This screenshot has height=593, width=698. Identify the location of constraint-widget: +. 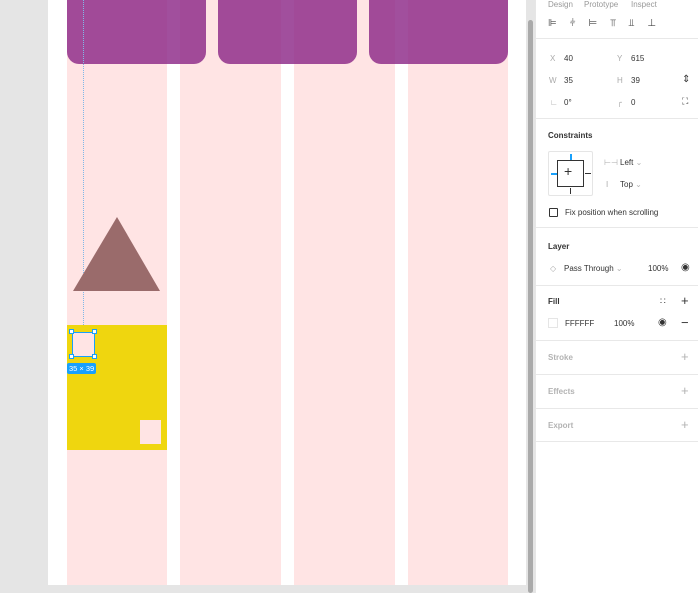
(570, 173).